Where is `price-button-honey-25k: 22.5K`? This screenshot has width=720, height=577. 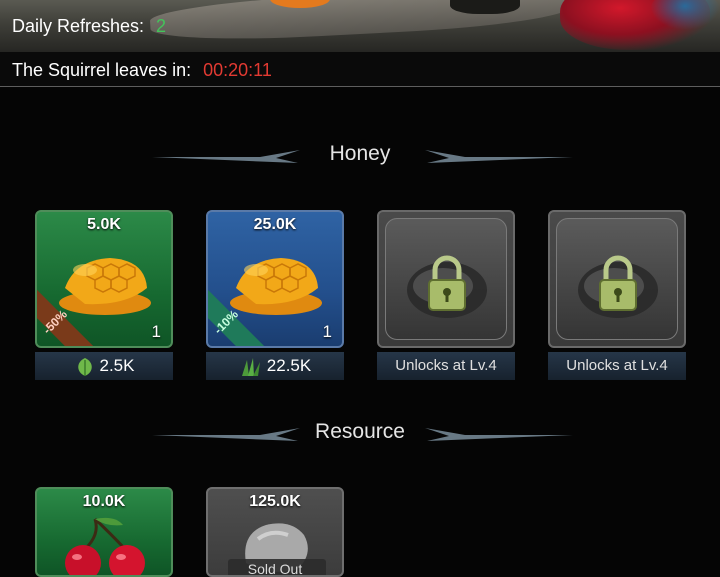 price-button-honey-25k: 22.5K is located at coordinates (275, 366).